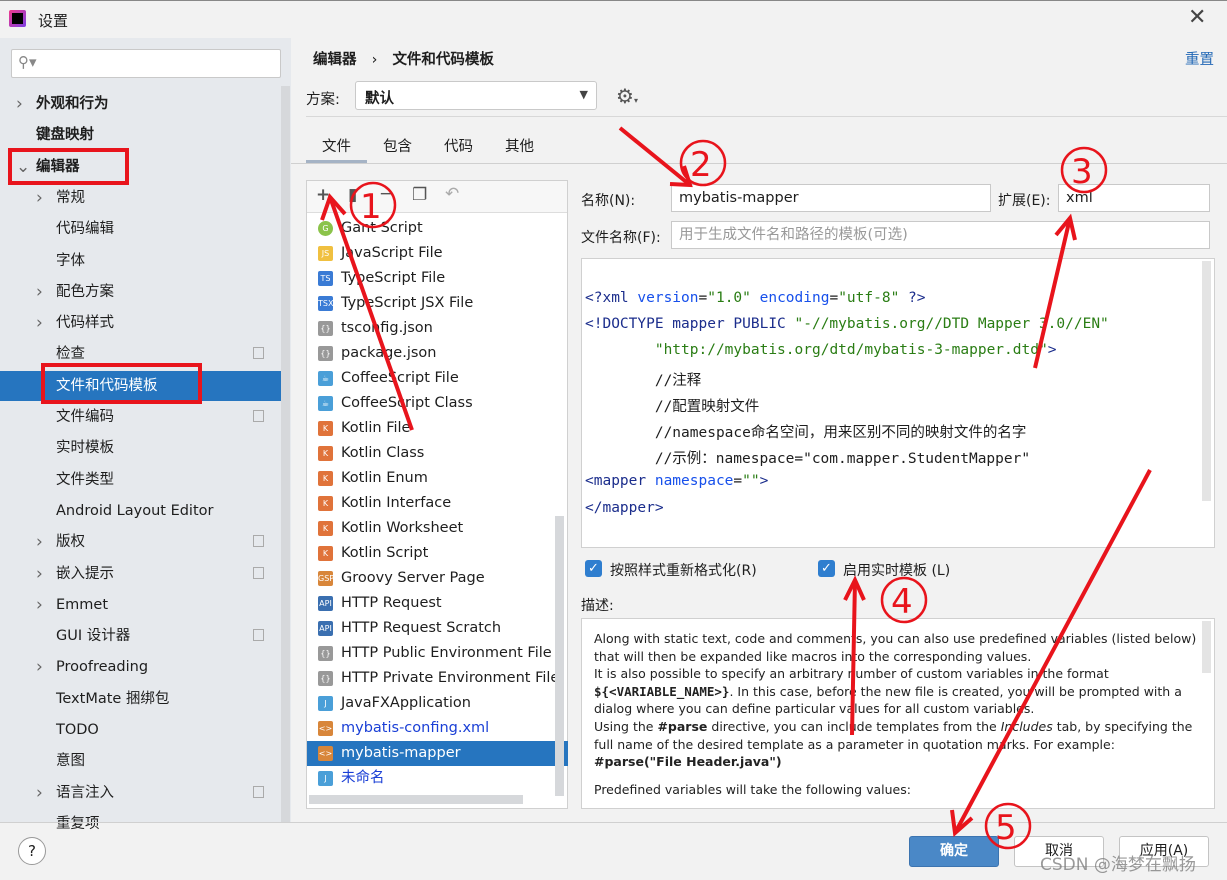 Image resolution: width=1227 pixels, height=880 pixels. Describe the element at coordinates (1082, 172) in the screenshot. I see `annotation-digit-3: 3` at that location.